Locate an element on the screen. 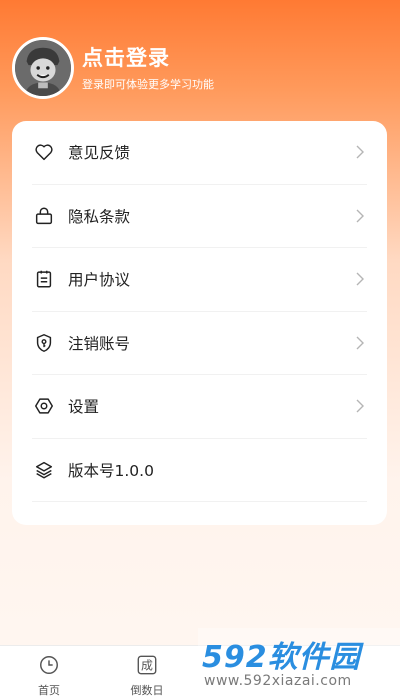 The height and width of the screenshot is (700, 400). watermark-title: 592软件园 is located at coordinates (281, 657).